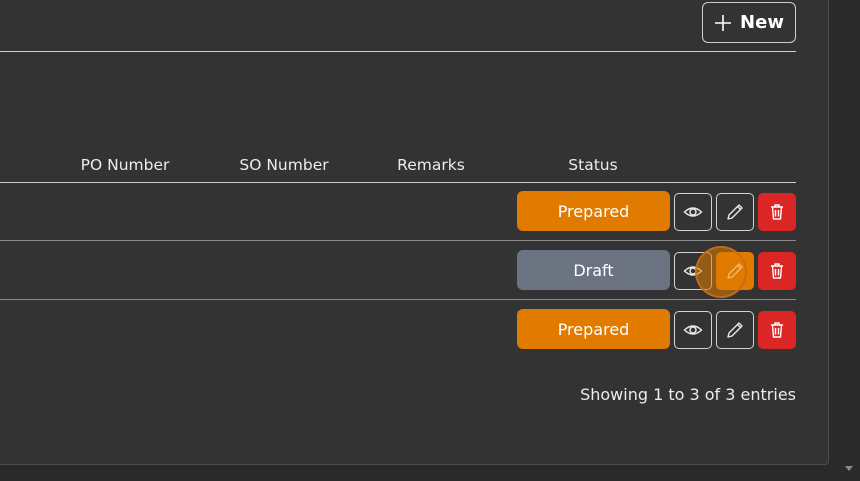 This screenshot has height=481, width=860. I want to click on header-divider, so click(398, 182).